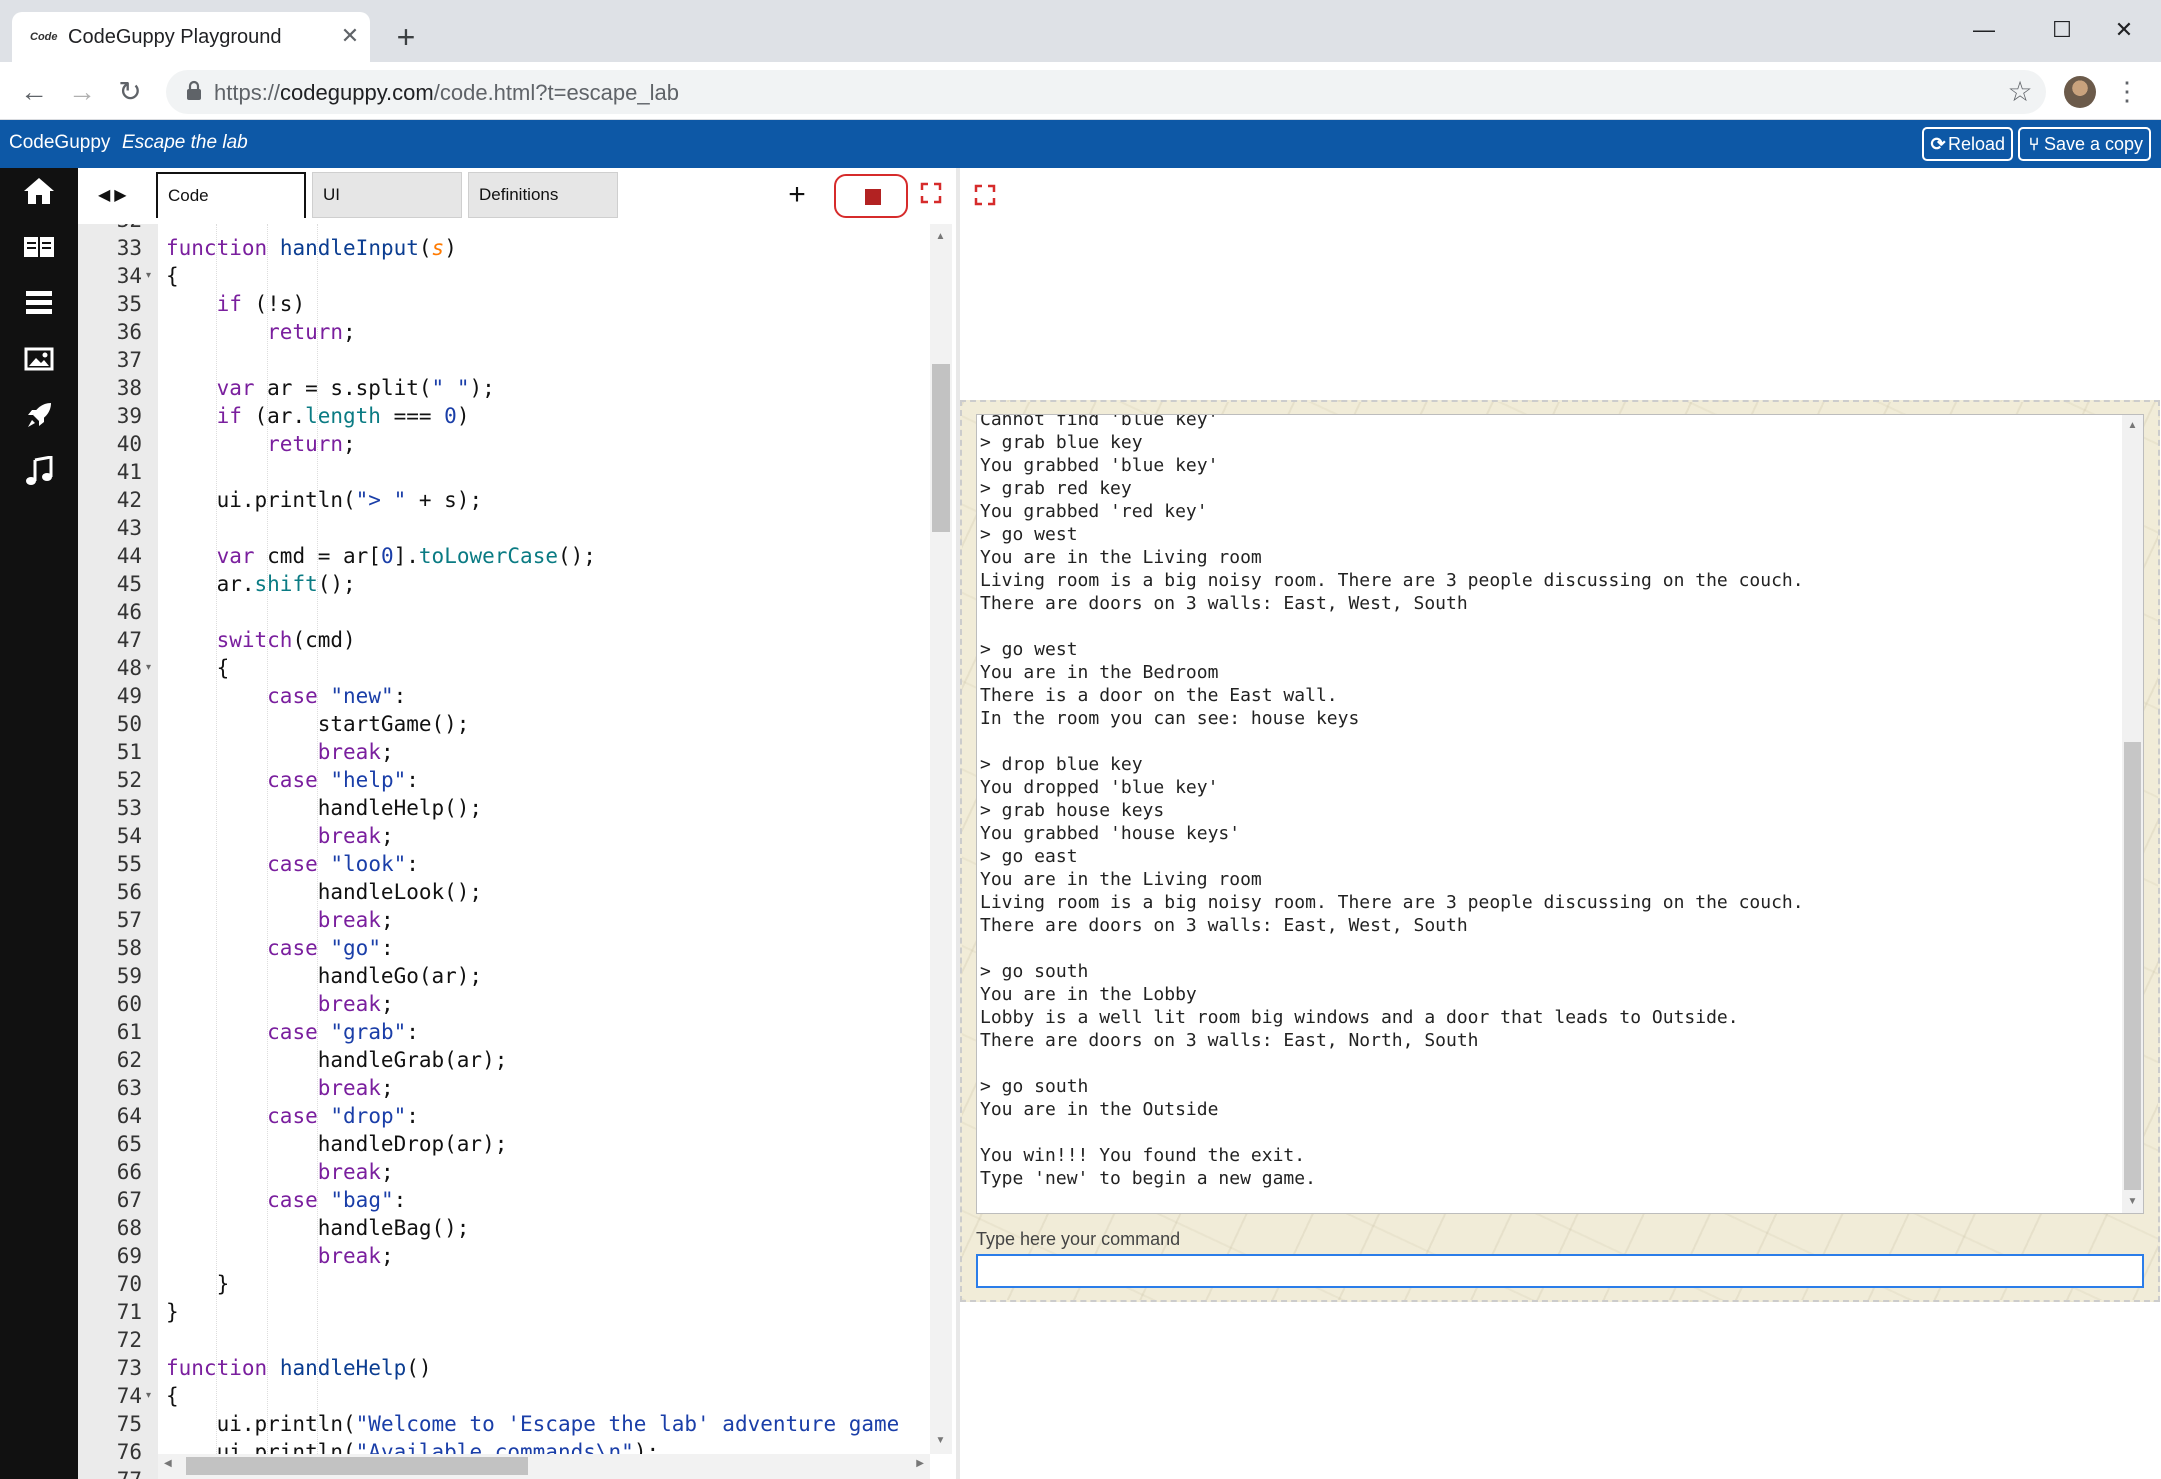 Image resolution: width=2161 pixels, height=1479 pixels. I want to click on line-number: 69, so click(129, 1256).